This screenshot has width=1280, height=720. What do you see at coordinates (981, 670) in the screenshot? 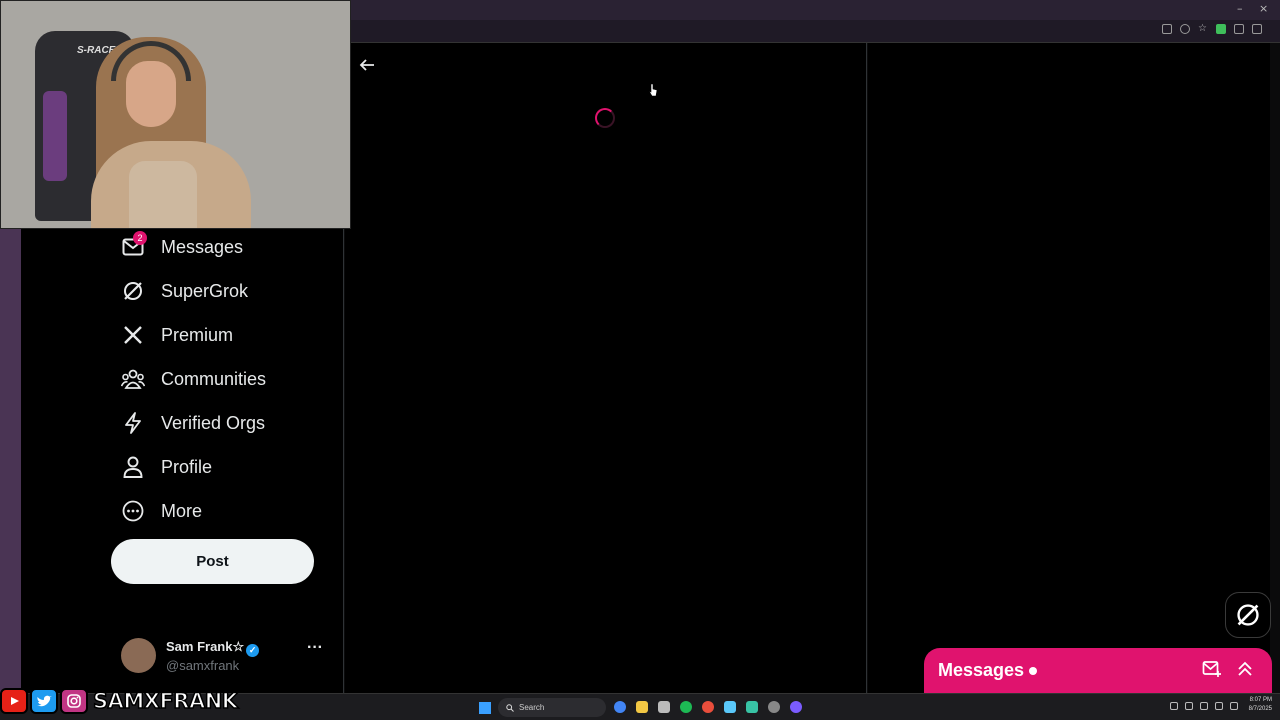
I see `messages-drawer-title: Messages` at bounding box center [981, 670].